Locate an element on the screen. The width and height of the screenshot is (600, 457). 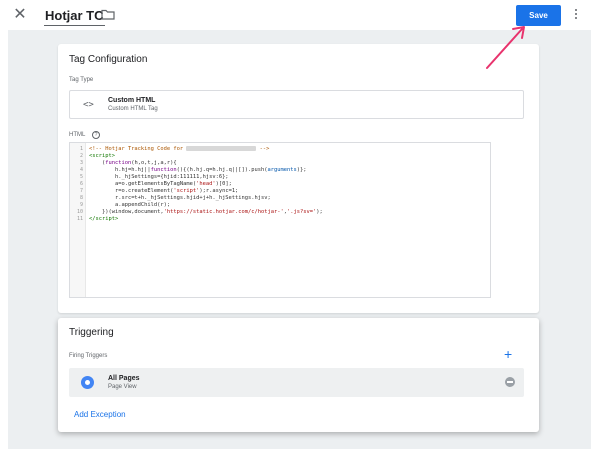
add-exception-link: Add Exception is located at coordinates (100, 414).